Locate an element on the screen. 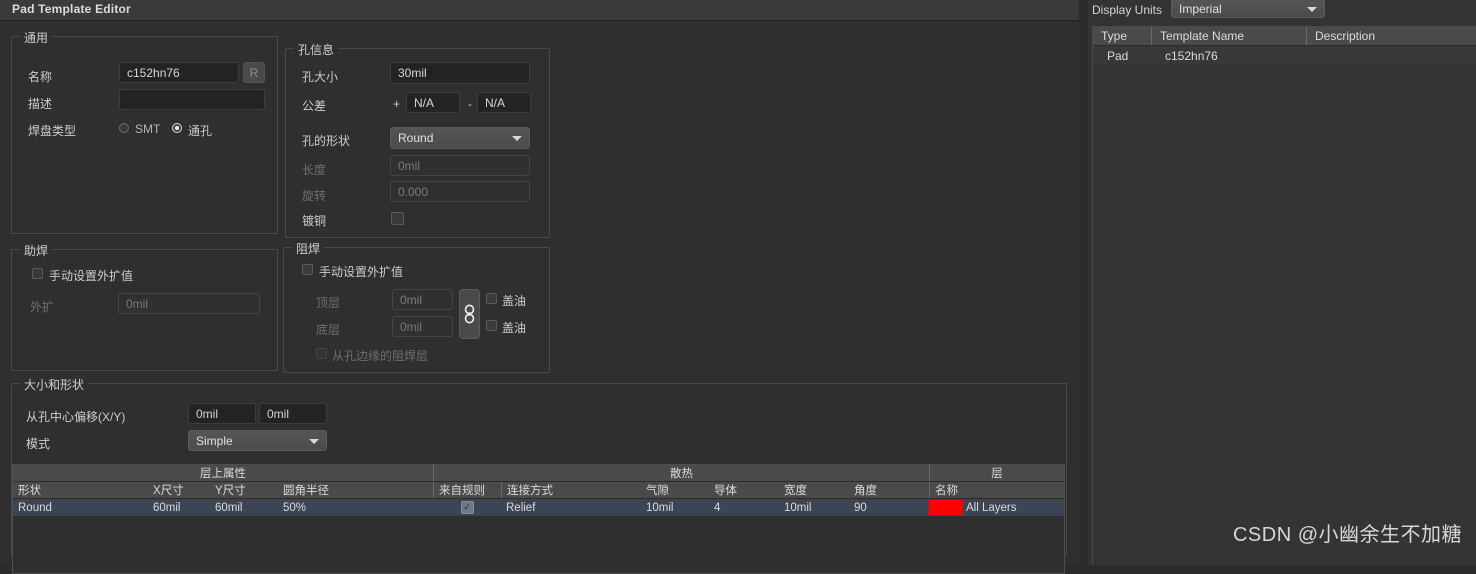 This screenshot has width=1476, height=574. grid-col-conductors: 导体 is located at coordinates (744, 490).